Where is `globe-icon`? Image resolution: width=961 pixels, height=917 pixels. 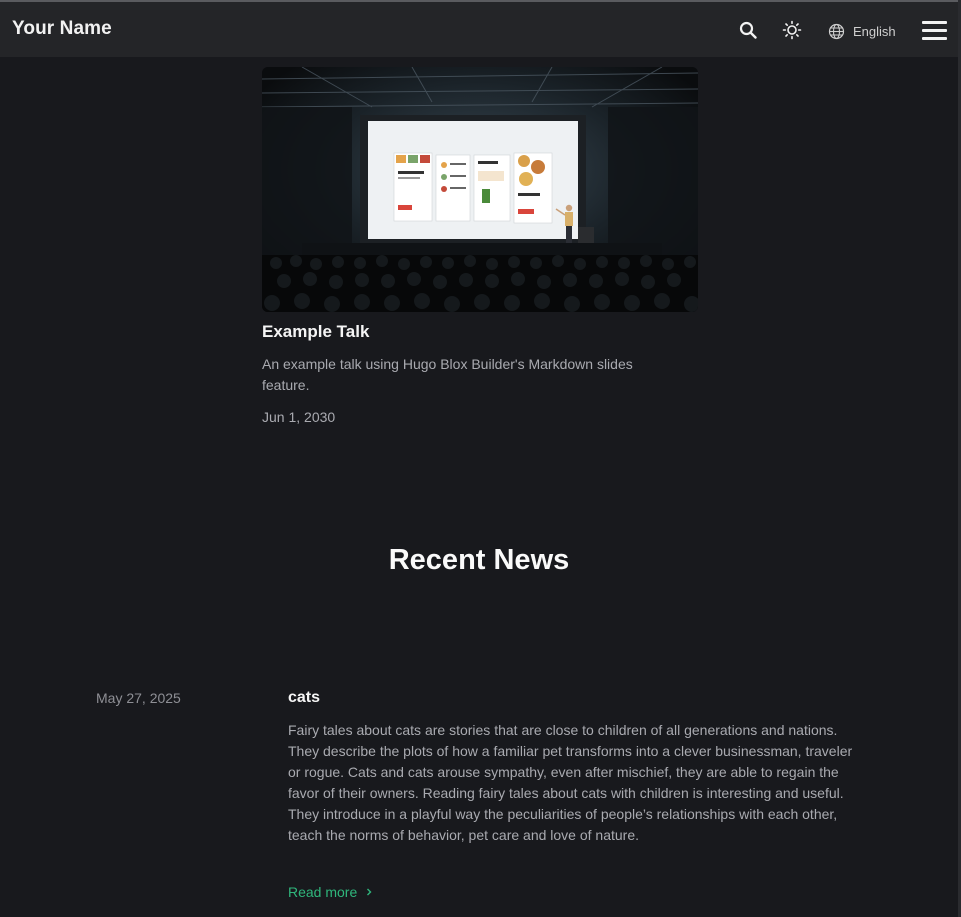 globe-icon is located at coordinates (836, 31).